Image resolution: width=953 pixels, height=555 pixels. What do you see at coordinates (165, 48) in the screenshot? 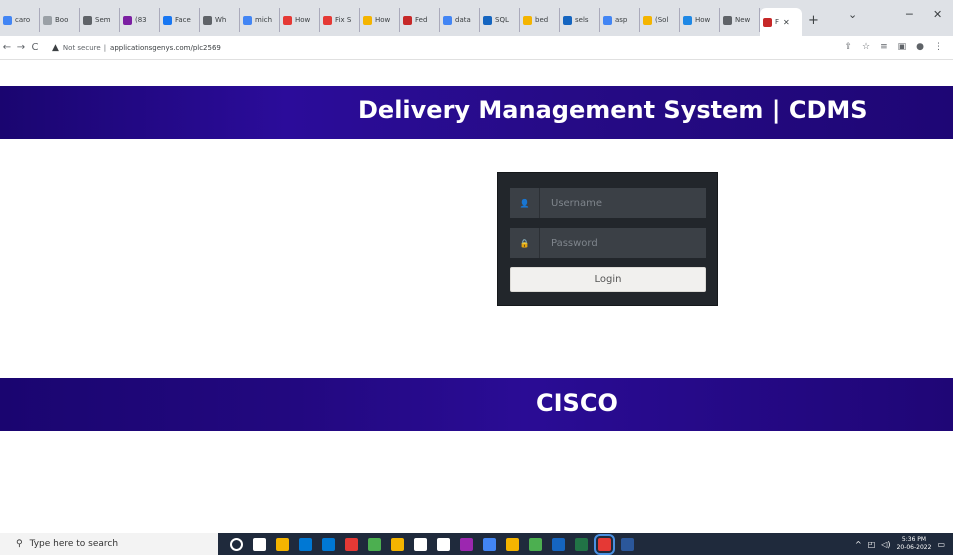
I see `url-text: applicationsgenys.com/plc2569` at bounding box center [165, 48].